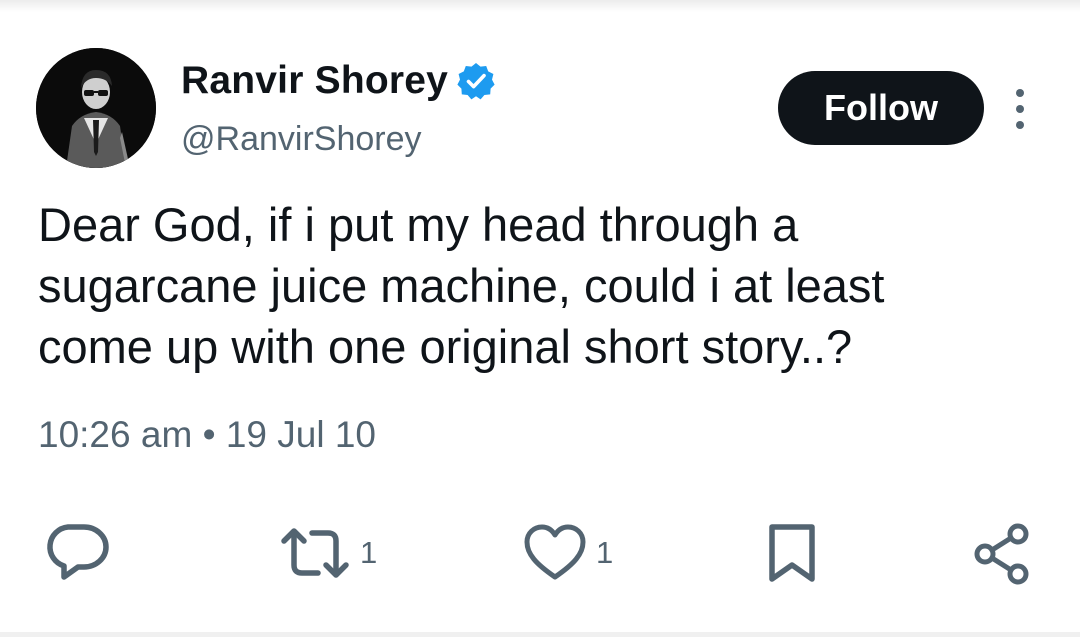 This screenshot has height=637, width=1080. What do you see at coordinates (555, 552) in the screenshot?
I see `heart-icon` at bounding box center [555, 552].